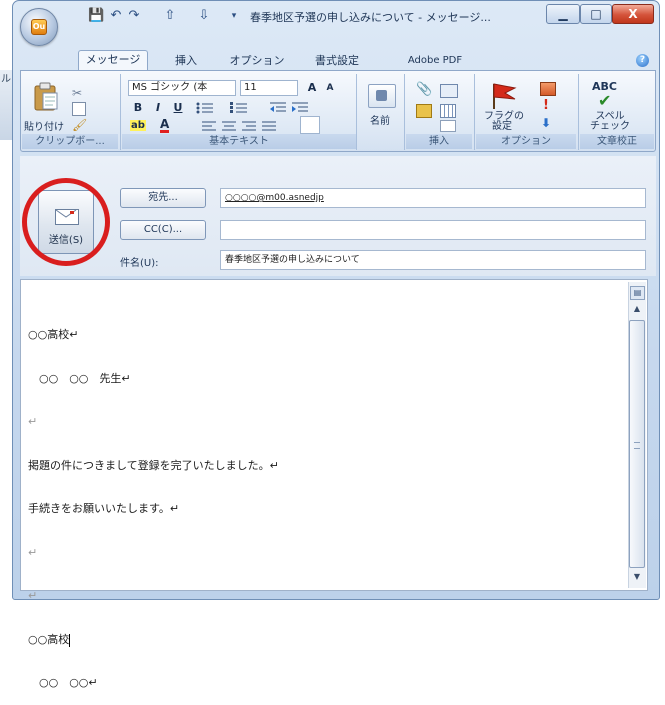  Describe the element at coordinates (448, 126) in the screenshot. I see `signature-icon` at that location.